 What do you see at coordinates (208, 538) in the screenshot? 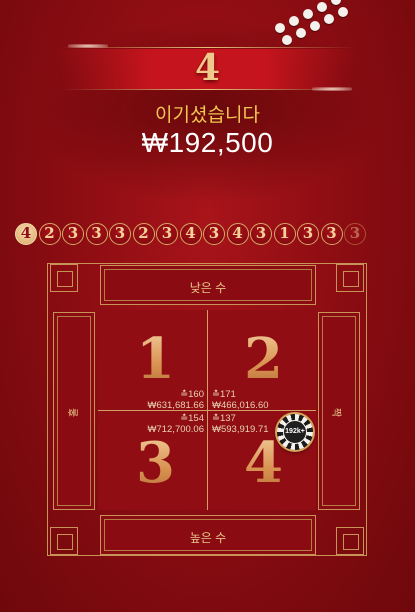
I see `high-label: 높은 수` at bounding box center [208, 538].